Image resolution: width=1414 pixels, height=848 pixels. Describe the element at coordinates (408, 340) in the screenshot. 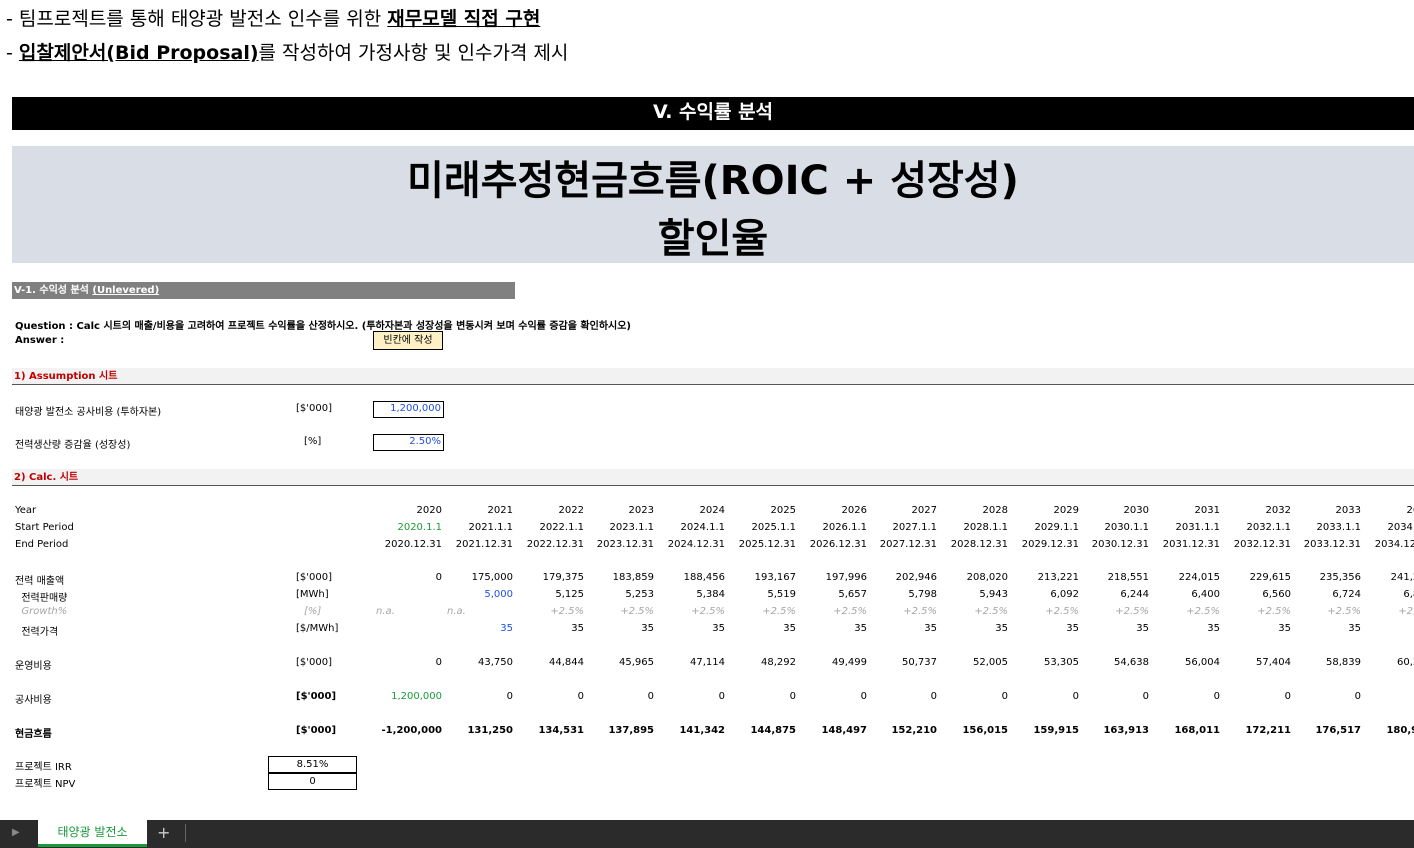

I see `fill-blank-button: 빈칸에 작성` at that location.